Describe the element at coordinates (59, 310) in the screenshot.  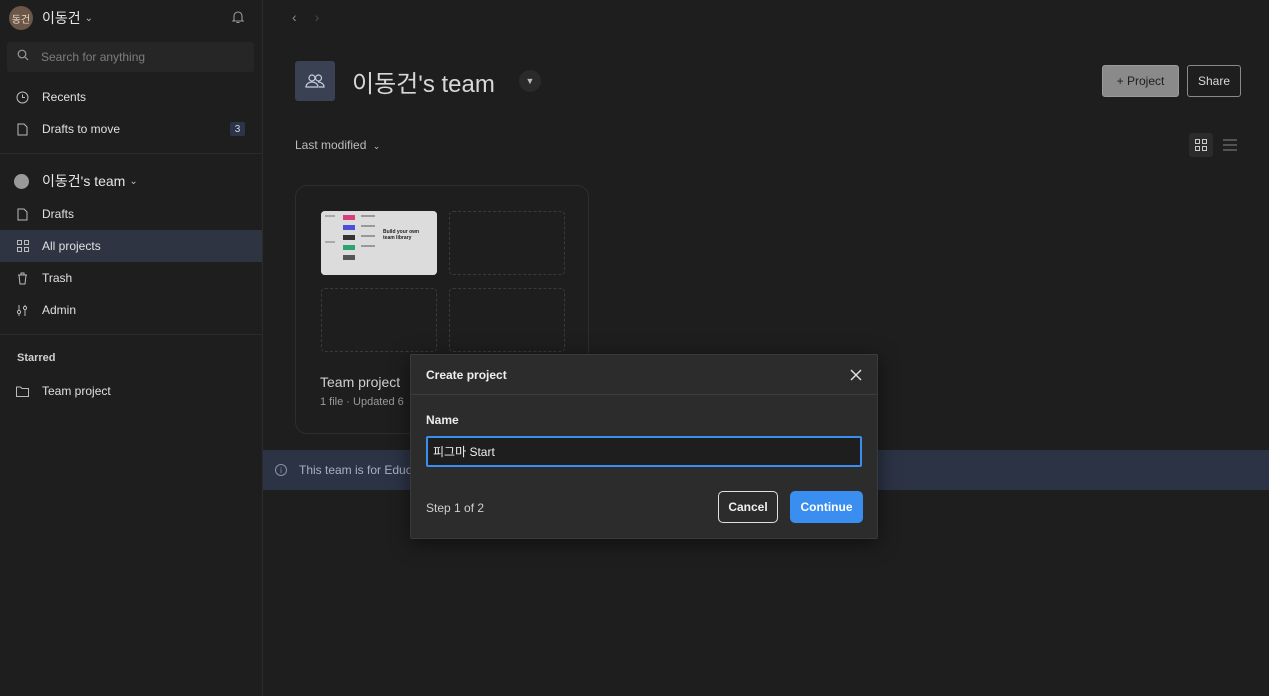
I see `sidebar-item-label: Admin` at that location.